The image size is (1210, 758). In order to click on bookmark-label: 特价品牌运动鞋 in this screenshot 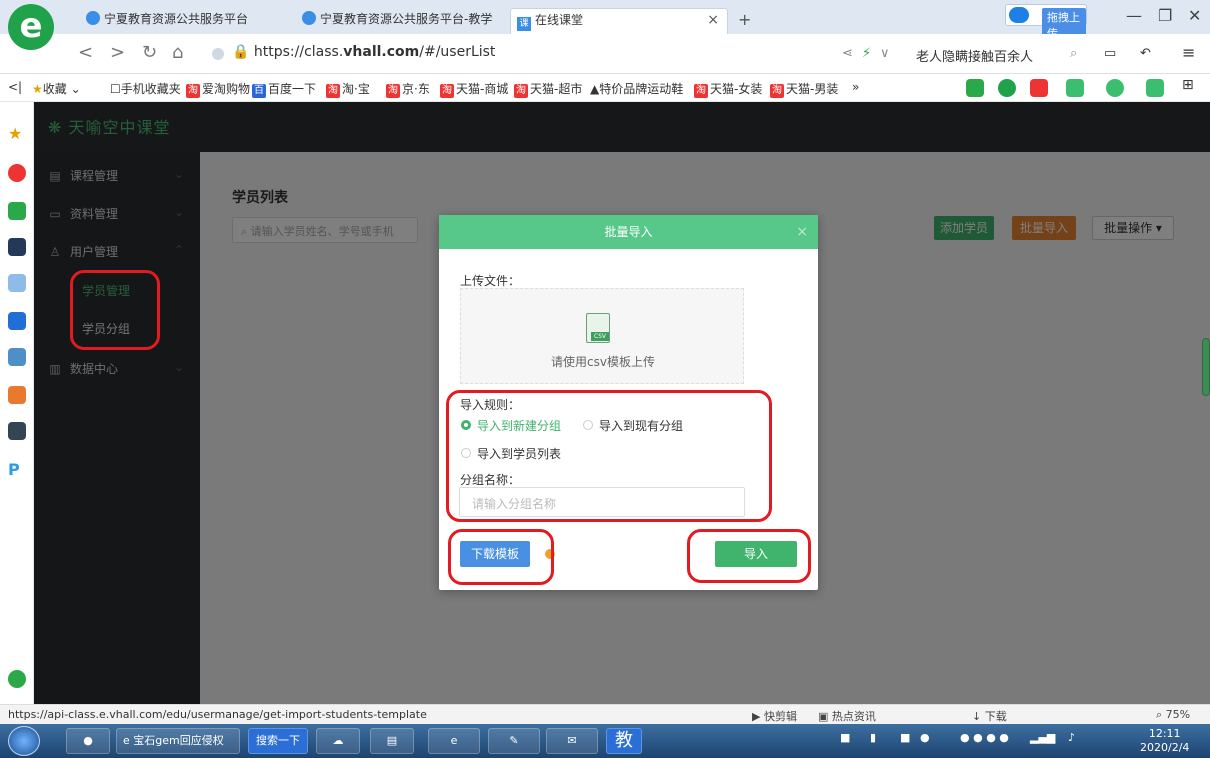, I will do `click(641, 89)`.